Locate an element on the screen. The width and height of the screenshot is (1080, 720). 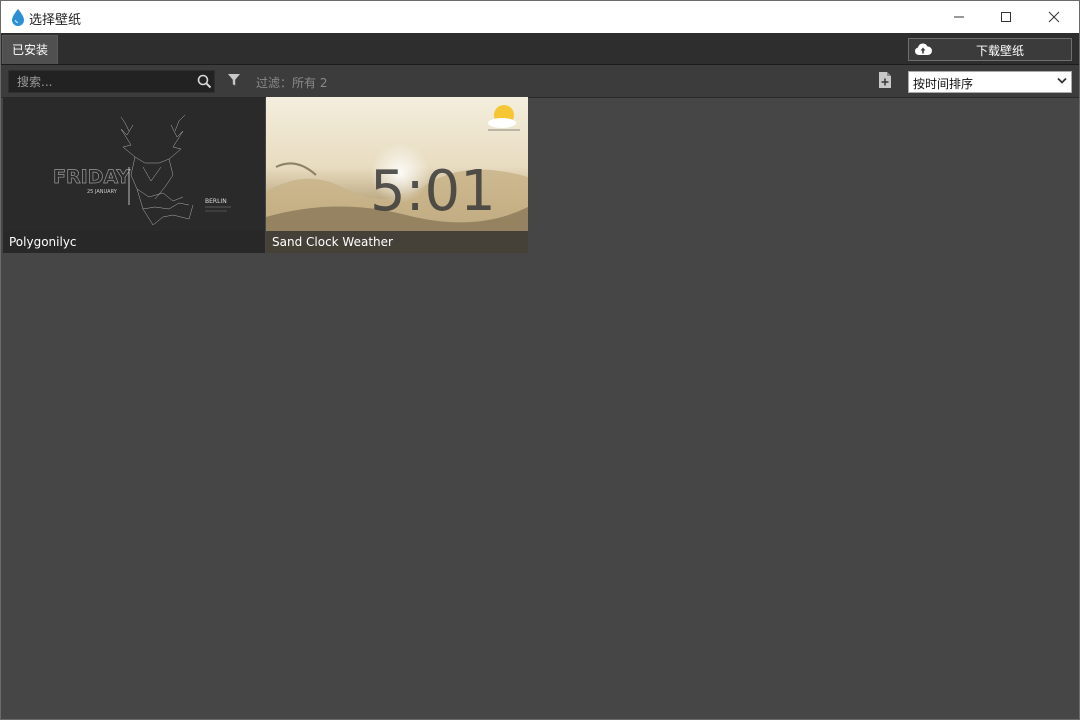
search-input is located at coordinates (103, 81).